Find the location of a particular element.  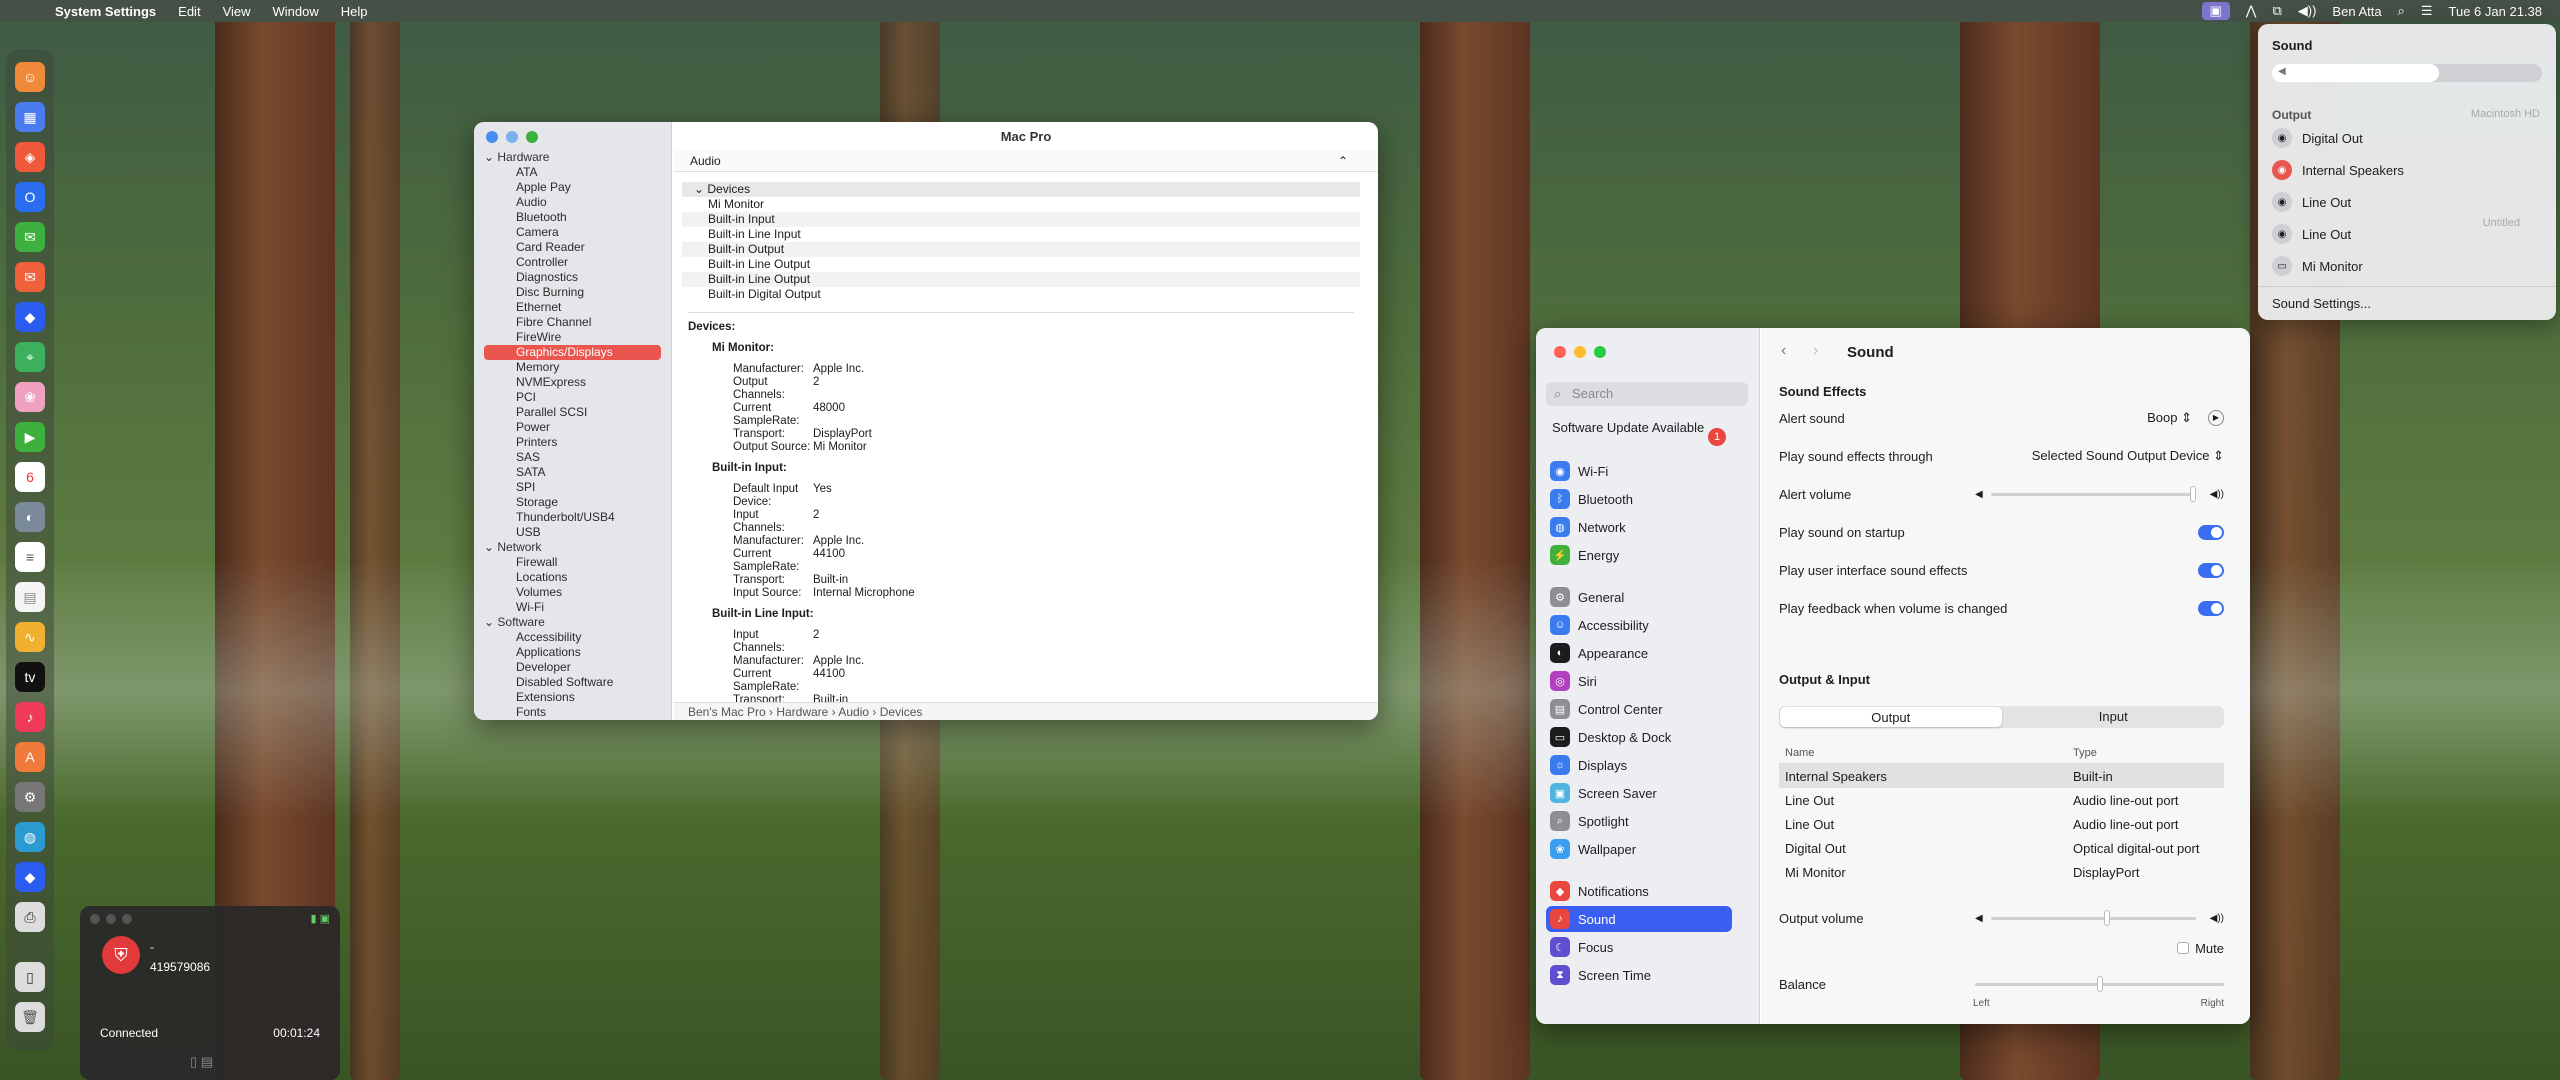

sidebar-item-general: ⚙ General is located at coordinates (1639, 597).